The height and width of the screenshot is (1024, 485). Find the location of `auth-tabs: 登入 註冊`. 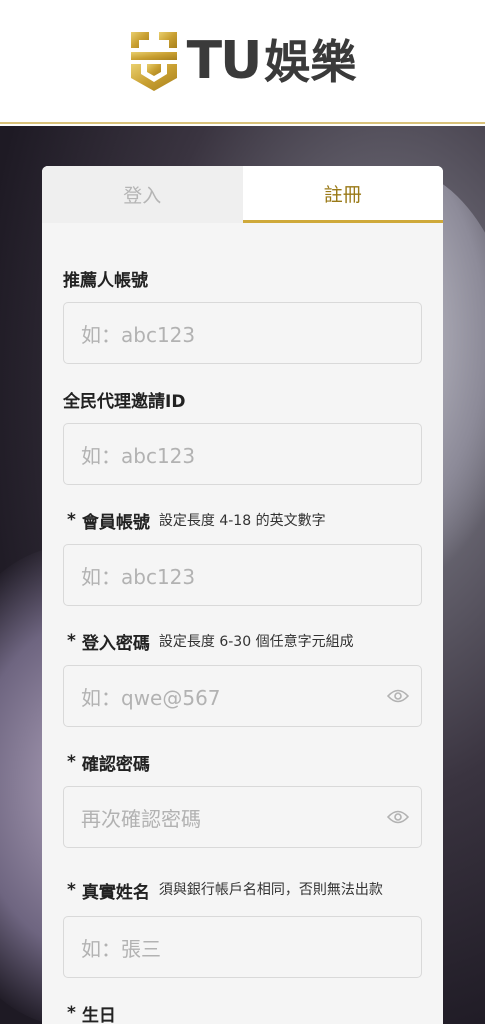

auth-tabs: 登入 註冊 is located at coordinates (242, 194).